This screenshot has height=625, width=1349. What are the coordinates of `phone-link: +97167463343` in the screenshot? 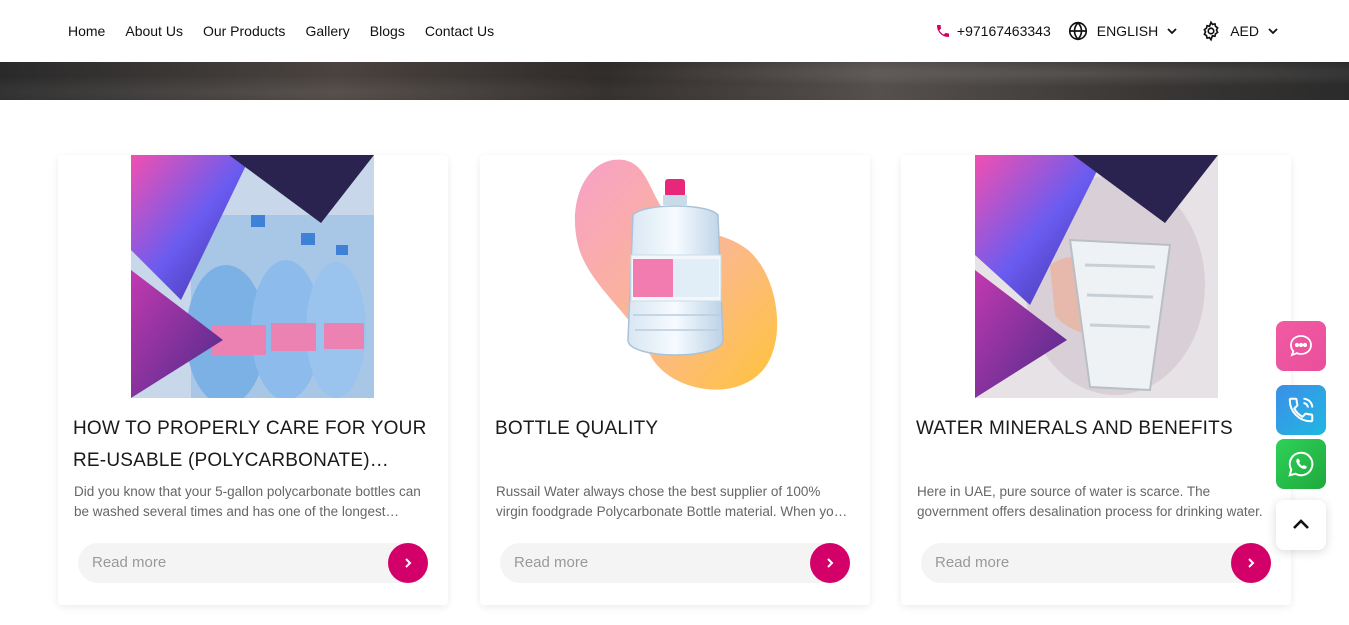 It's located at (993, 31).